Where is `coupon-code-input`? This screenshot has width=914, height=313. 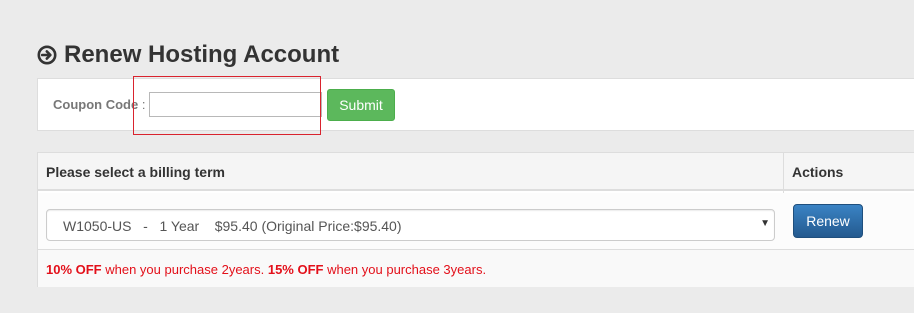 coupon-code-input is located at coordinates (235, 104).